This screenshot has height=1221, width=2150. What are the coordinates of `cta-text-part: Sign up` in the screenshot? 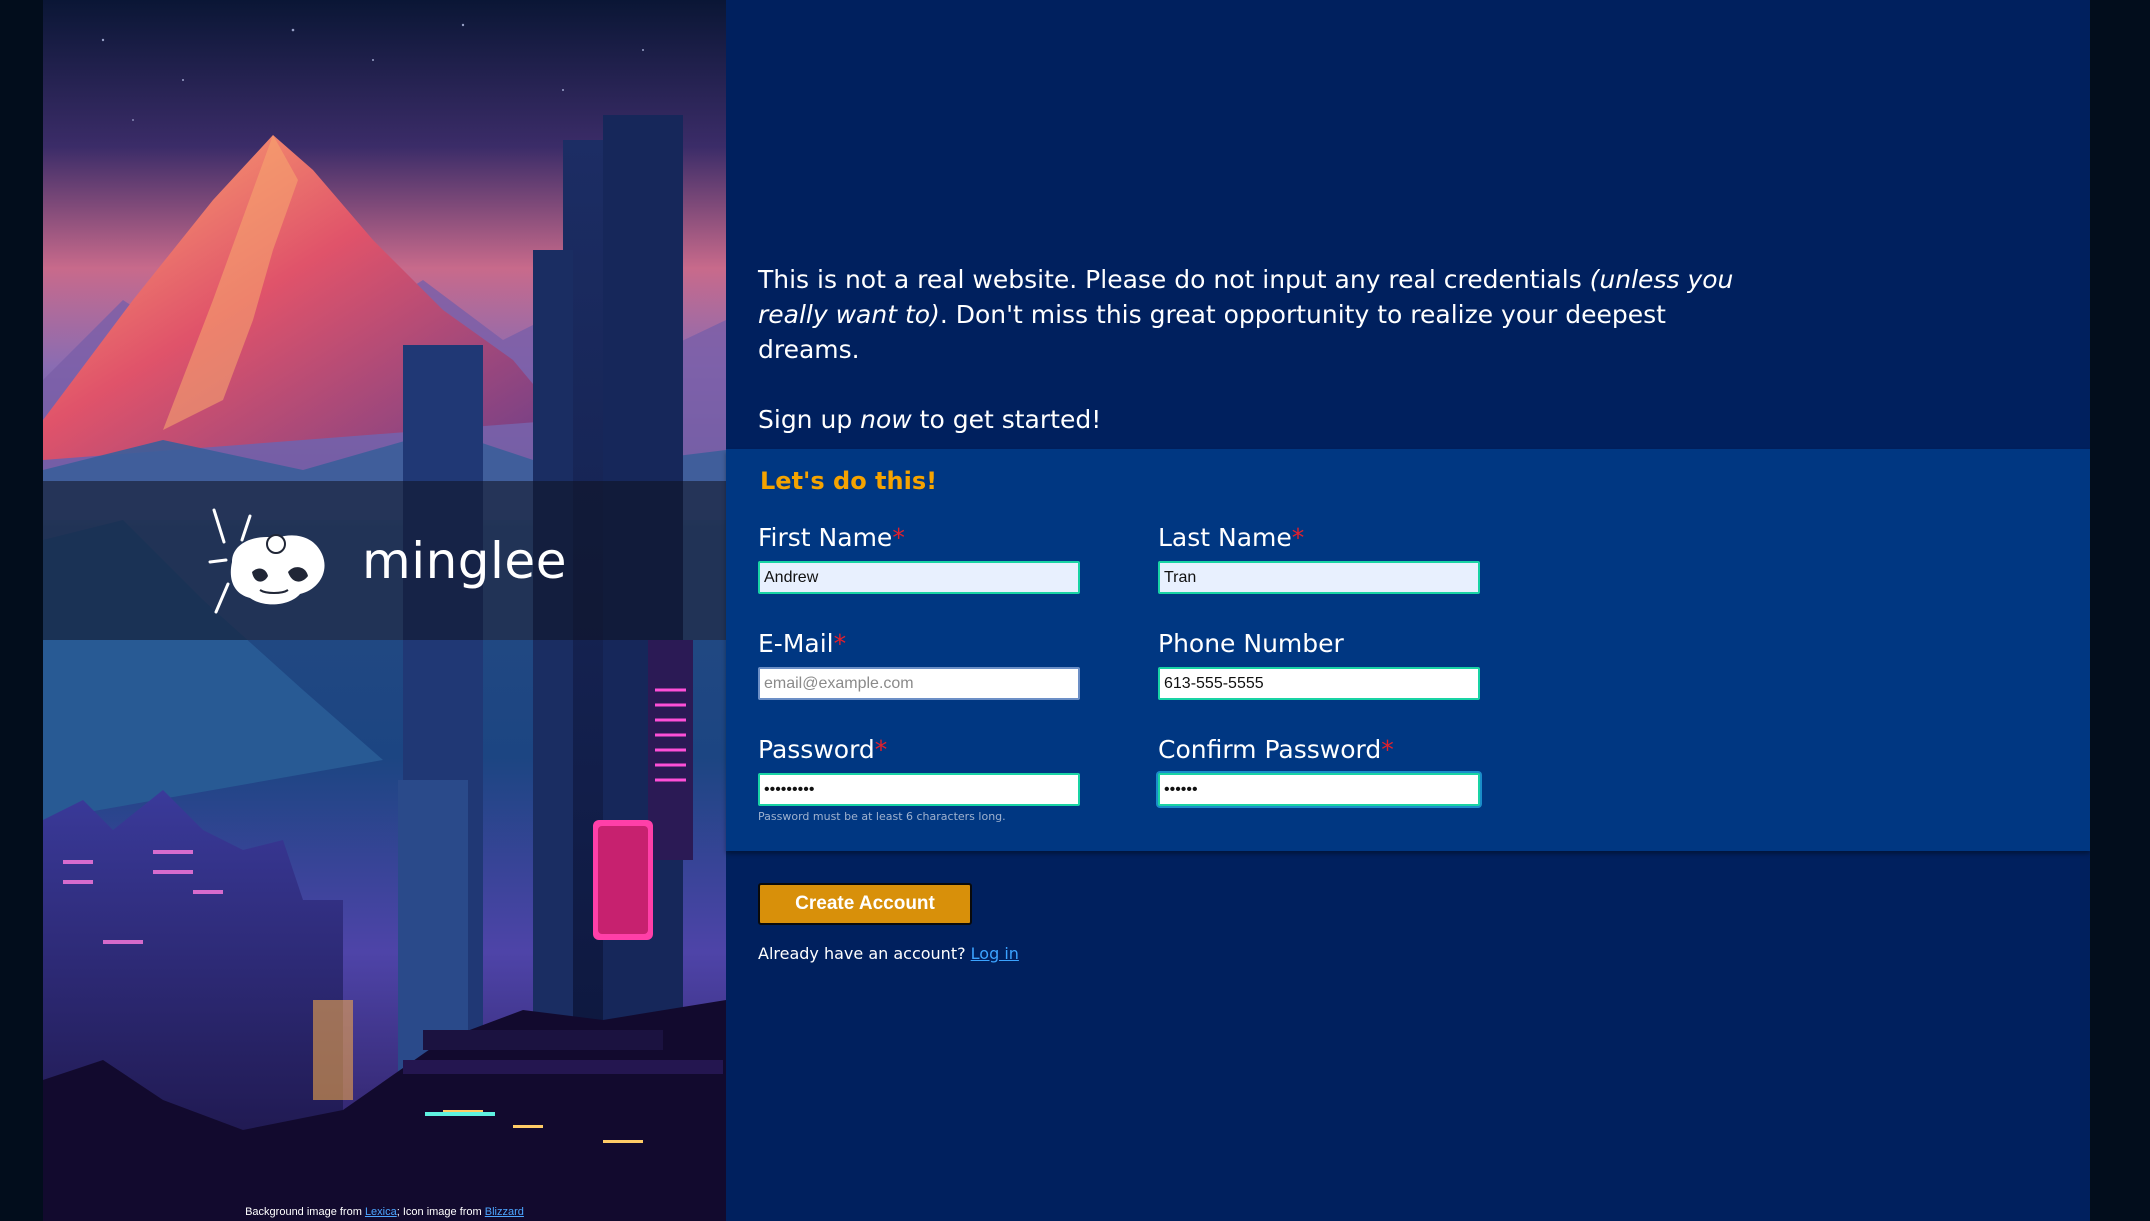 It's located at (809, 419).